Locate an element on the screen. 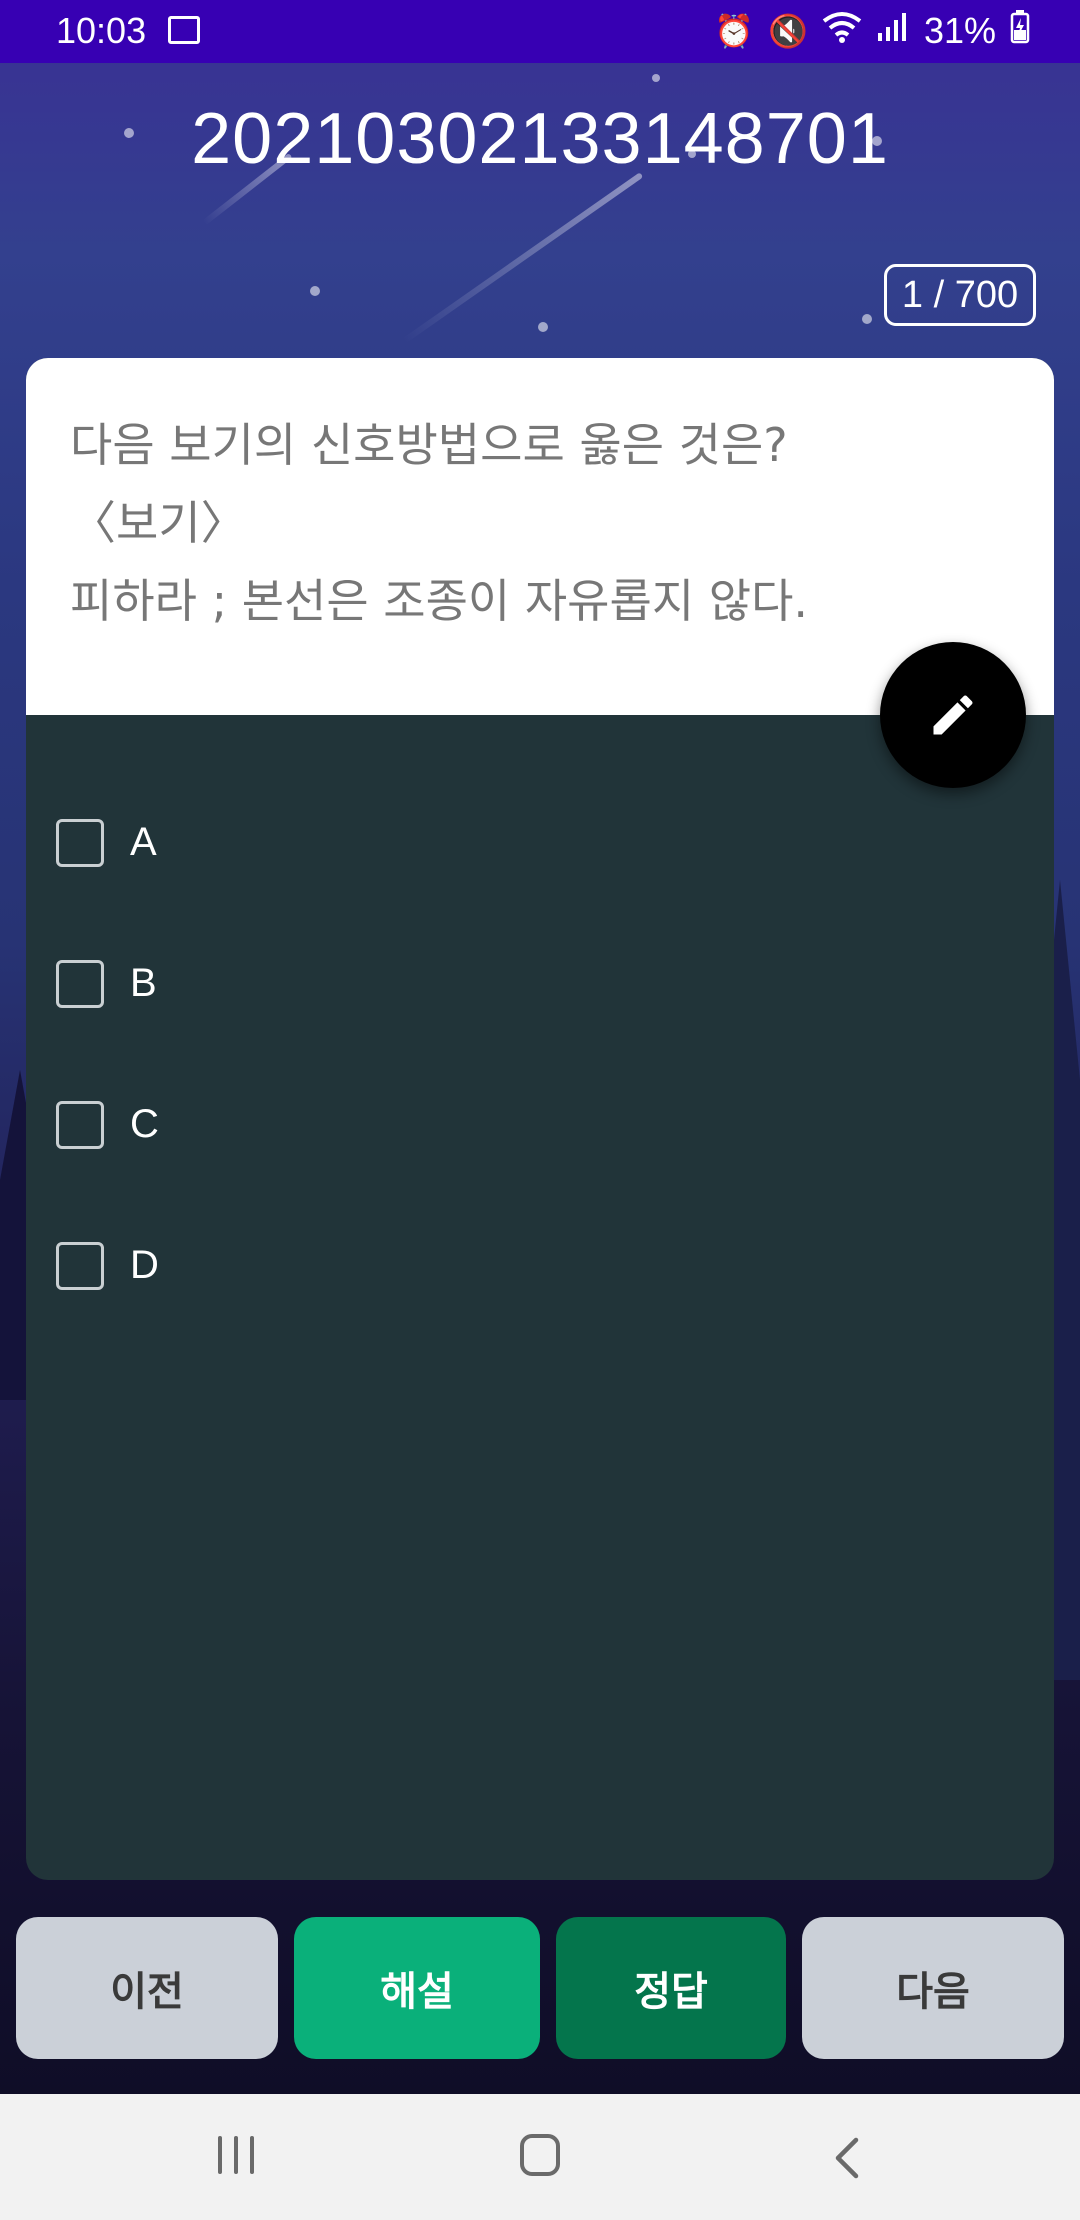 This screenshot has width=1080, height=2220. prev-button: 이전 is located at coordinates (147, 1988).